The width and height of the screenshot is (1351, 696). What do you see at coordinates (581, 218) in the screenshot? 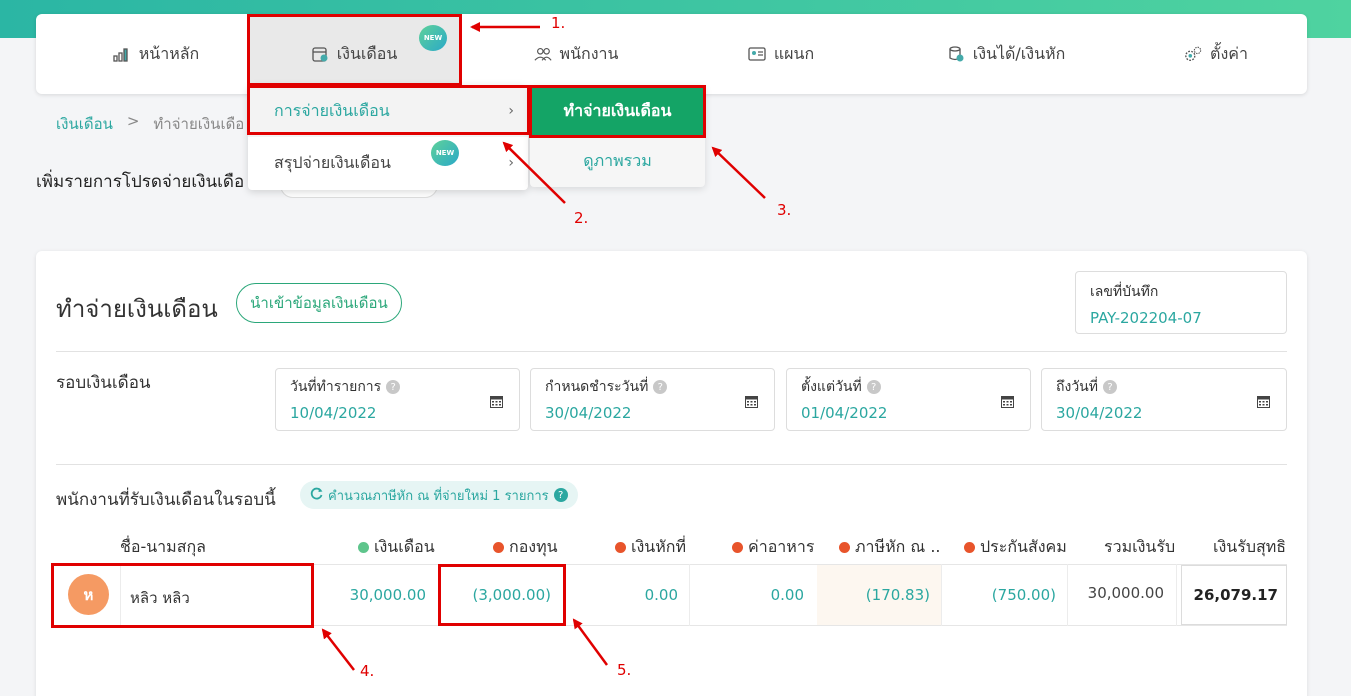
I see `annotation-label-2: 2.` at bounding box center [581, 218].